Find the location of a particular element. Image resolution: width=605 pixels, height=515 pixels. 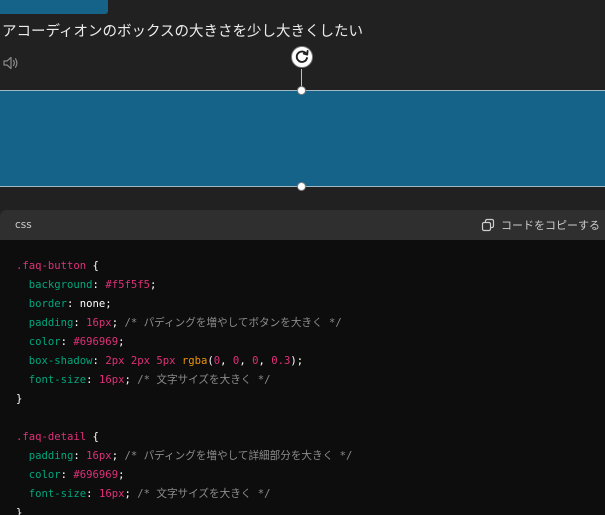

code-block-header: css コードをコピーする is located at coordinates (302, 225).